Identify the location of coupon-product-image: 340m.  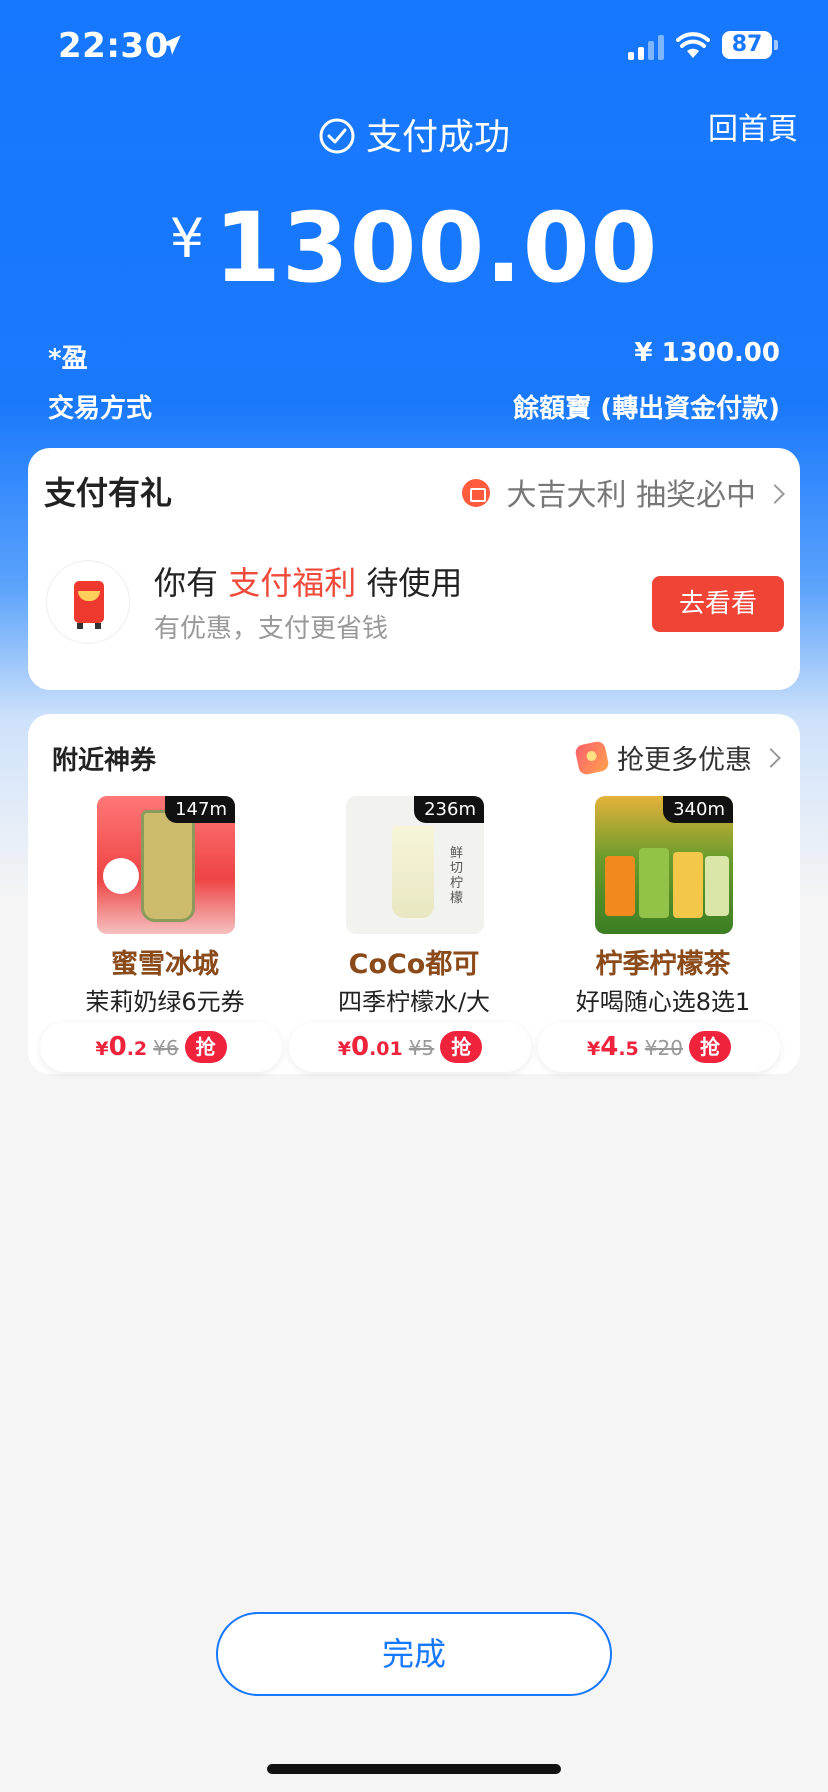
(664, 865).